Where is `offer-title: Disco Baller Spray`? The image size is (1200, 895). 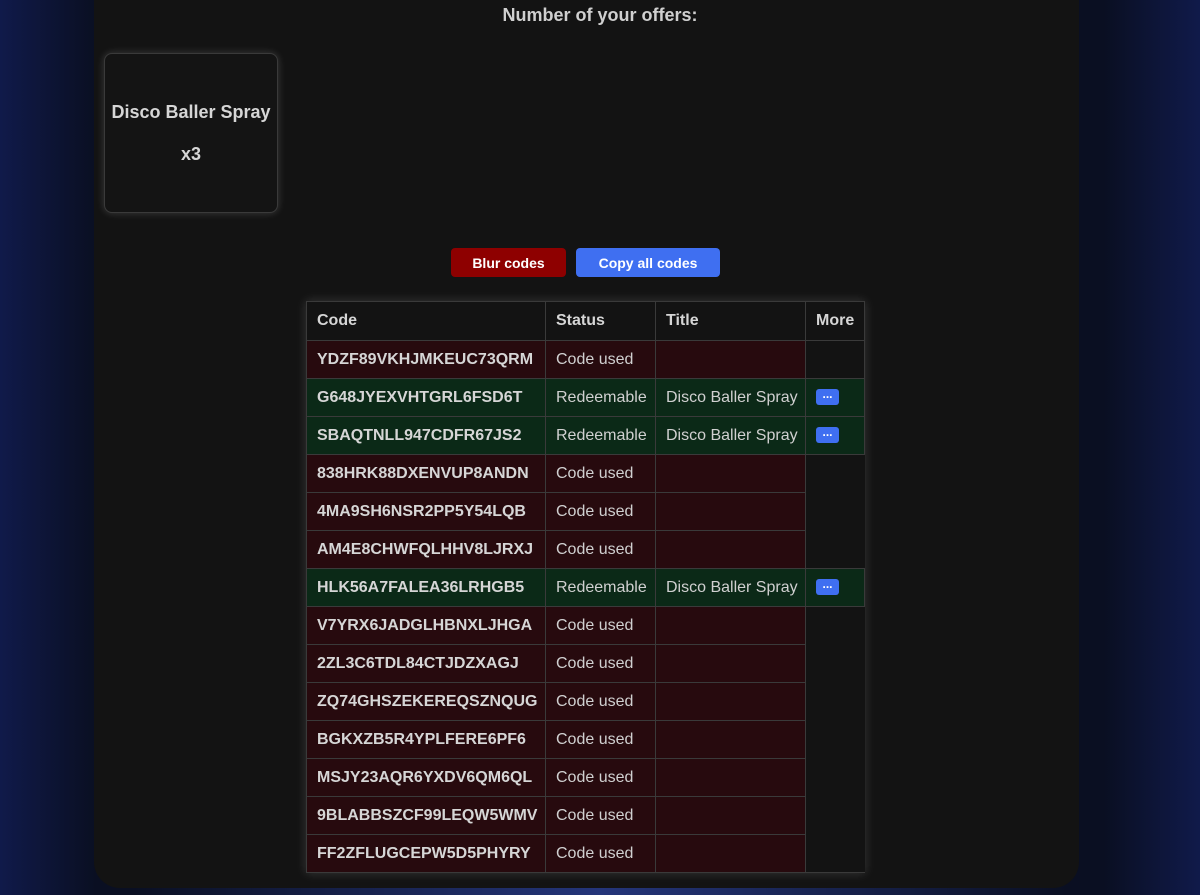 offer-title: Disco Baller Spray is located at coordinates (191, 112).